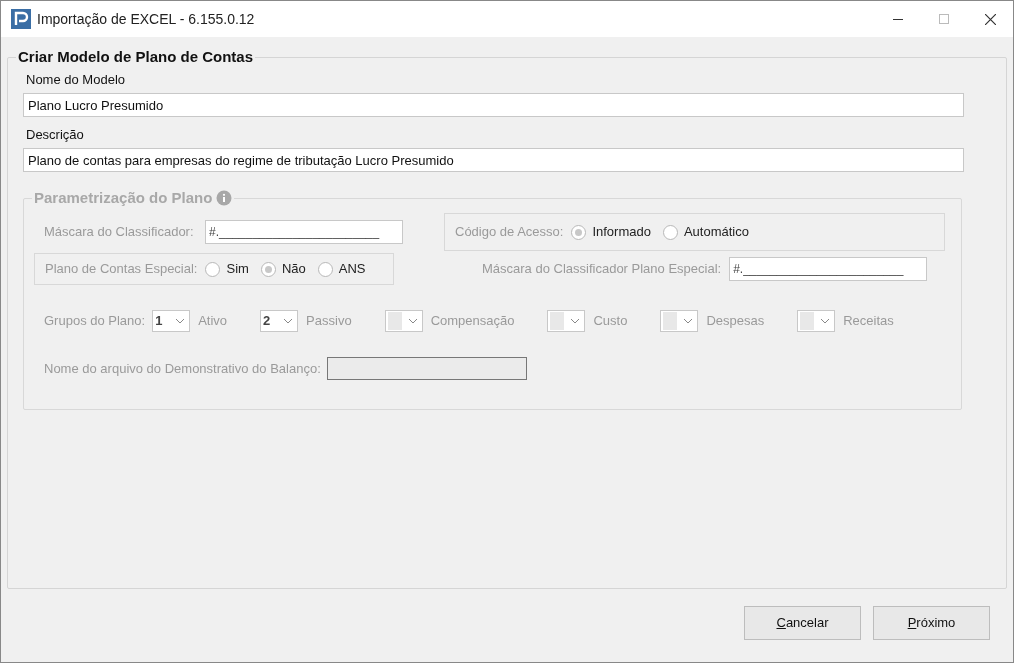 The image size is (1014, 663). What do you see at coordinates (868, 321) in the screenshot?
I see `group-label: Receitas` at bounding box center [868, 321].